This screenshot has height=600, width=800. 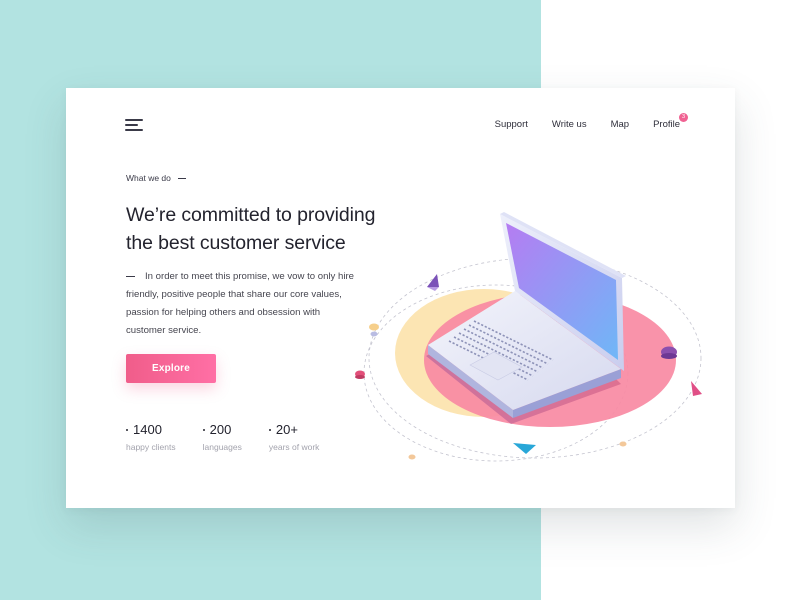 What do you see at coordinates (374, 327) in the screenshot?
I see `yellow-dot` at bounding box center [374, 327].